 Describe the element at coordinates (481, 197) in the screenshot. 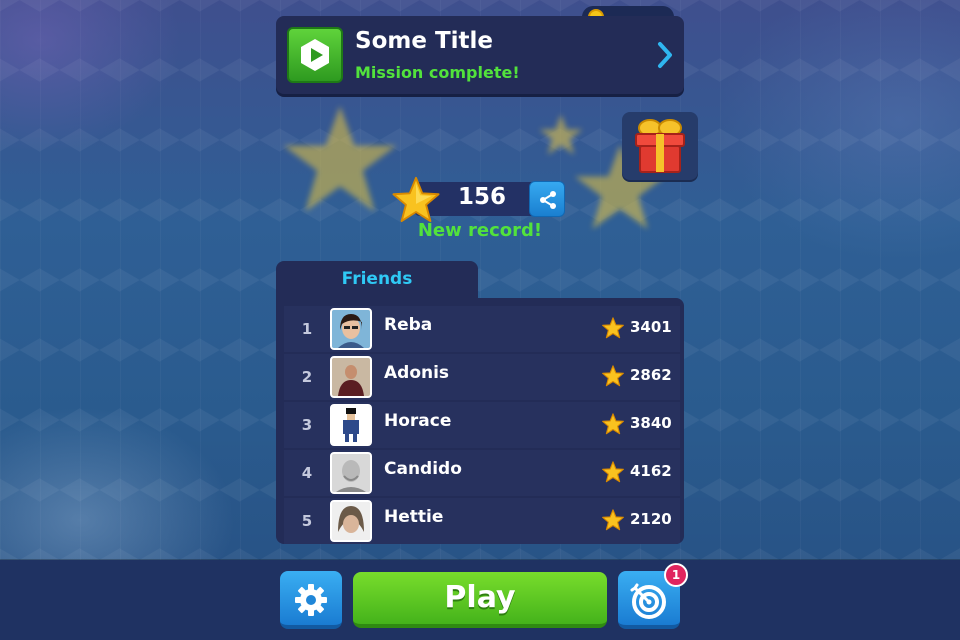

I see `score-value: 156` at that location.